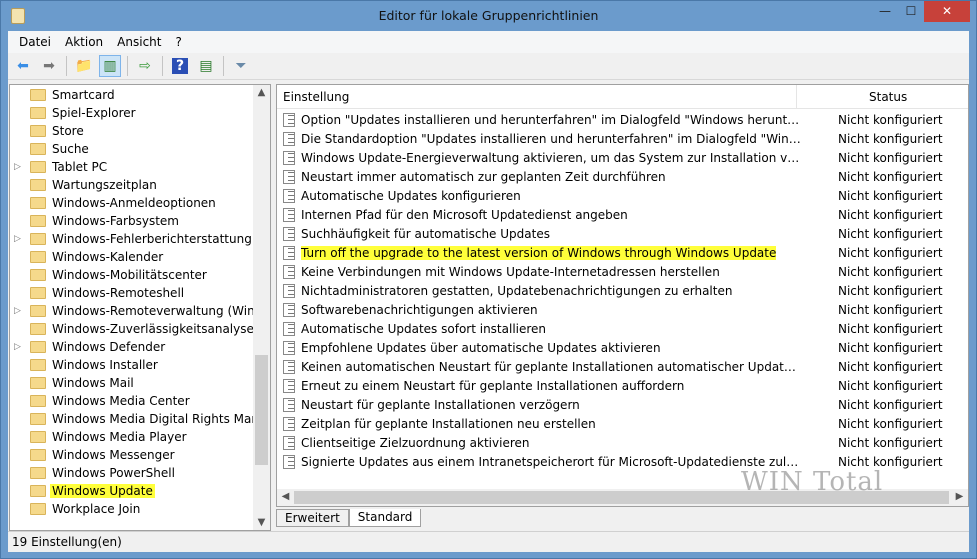 This screenshot has height=559, width=977. I want to click on scroll-left-icon: ◀, so click(285, 496).